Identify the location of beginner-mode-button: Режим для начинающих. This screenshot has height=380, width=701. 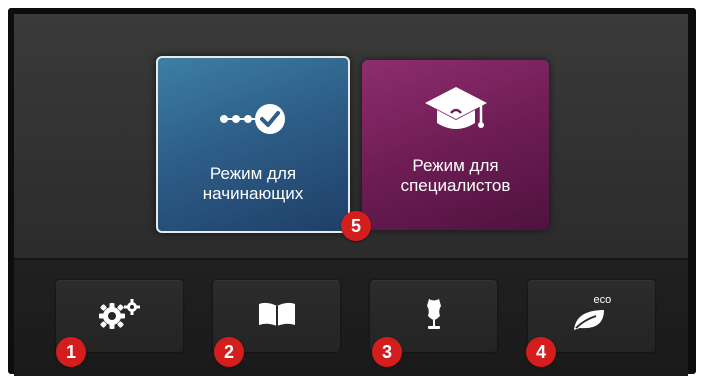
(253, 144).